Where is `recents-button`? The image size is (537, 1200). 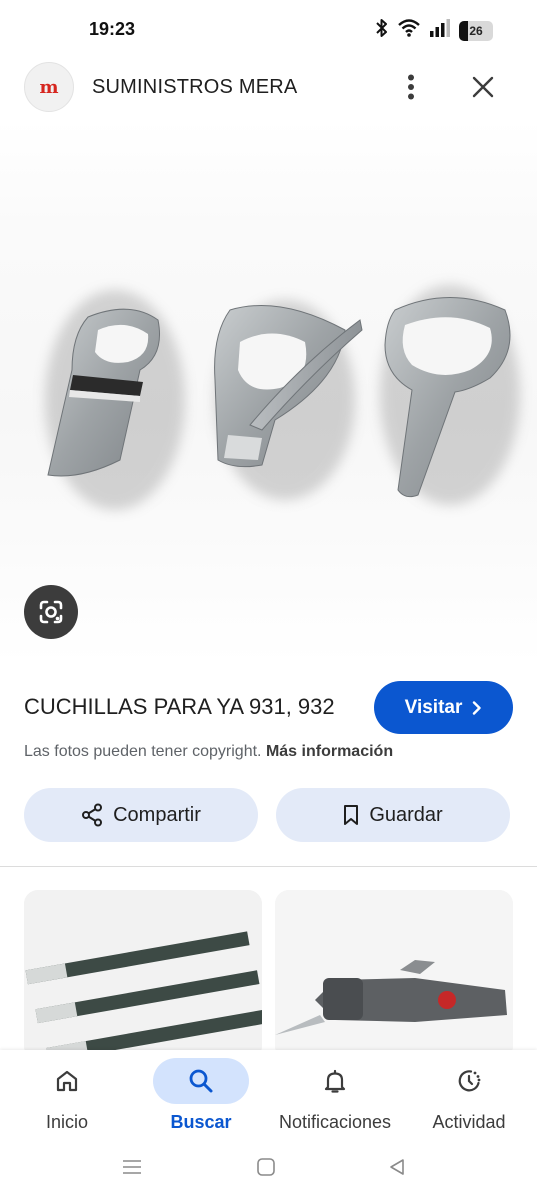 recents-button is located at coordinates (132, 1167).